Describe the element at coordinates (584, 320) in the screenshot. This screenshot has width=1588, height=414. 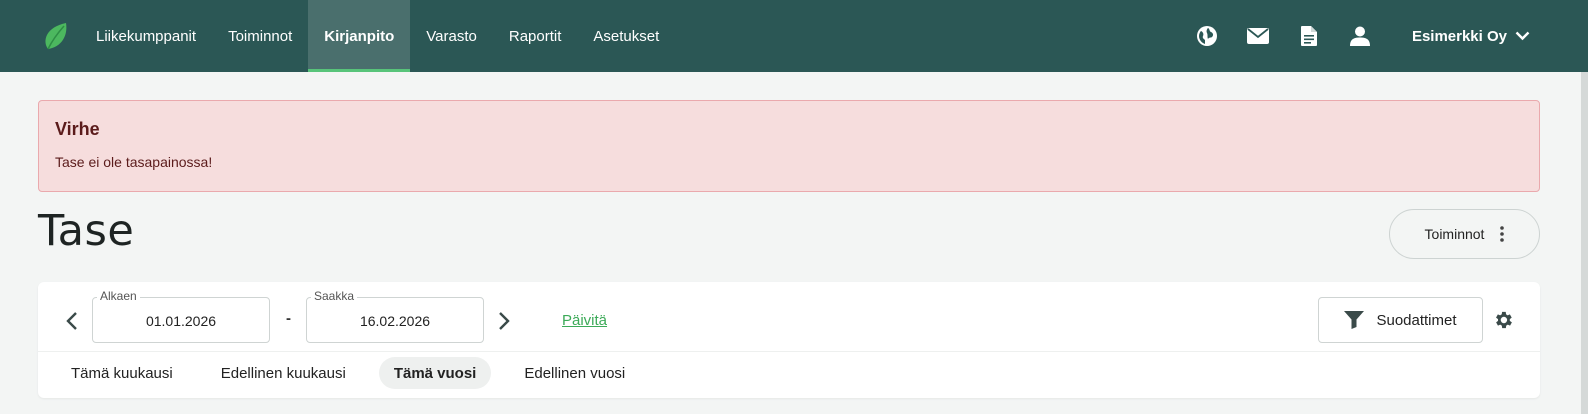
I see `refresh-link: Päivitä` at that location.